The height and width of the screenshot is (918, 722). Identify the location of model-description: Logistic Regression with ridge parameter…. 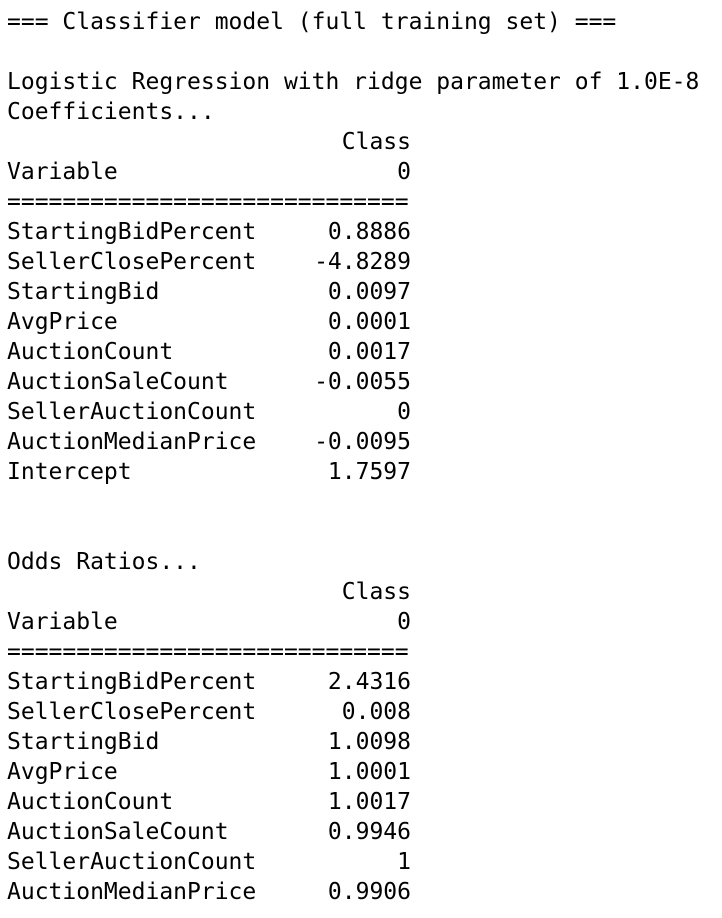
(353, 82).